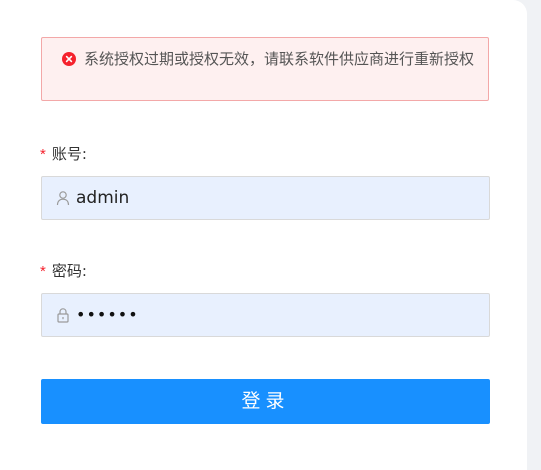 The height and width of the screenshot is (470, 541). What do you see at coordinates (265, 69) in the screenshot?
I see `error-alert: 系统授权过期或授权无效，请联系软件供应商进行重新授权` at bounding box center [265, 69].